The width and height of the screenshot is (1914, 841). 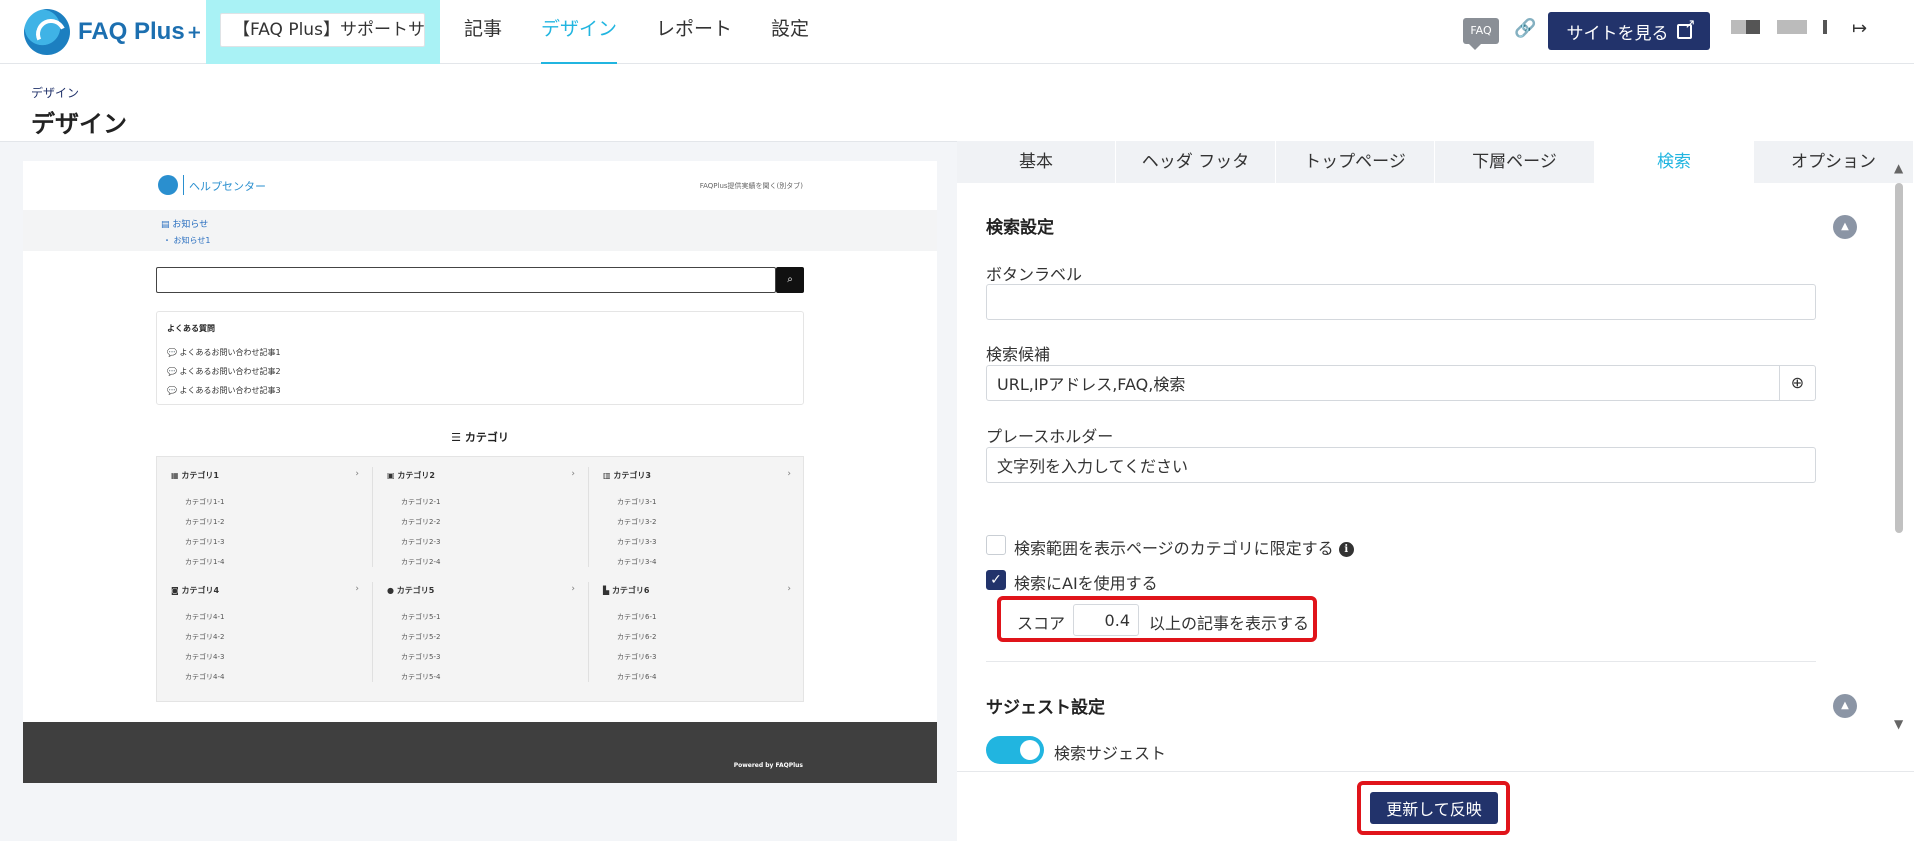 What do you see at coordinates (458, 437) in the screenshot?
I see `list-icon: ☰` at bounding box center [458, 437].